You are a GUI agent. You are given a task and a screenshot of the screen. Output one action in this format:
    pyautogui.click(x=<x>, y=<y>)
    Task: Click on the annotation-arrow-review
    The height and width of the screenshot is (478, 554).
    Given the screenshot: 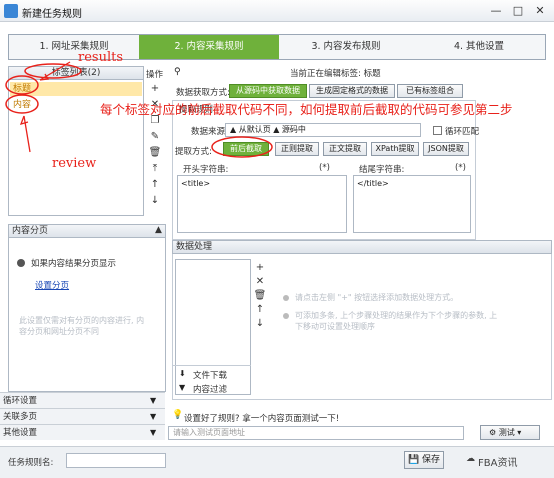 What is the action you would take?
    pyautogui.click(x=27, y=134)
    